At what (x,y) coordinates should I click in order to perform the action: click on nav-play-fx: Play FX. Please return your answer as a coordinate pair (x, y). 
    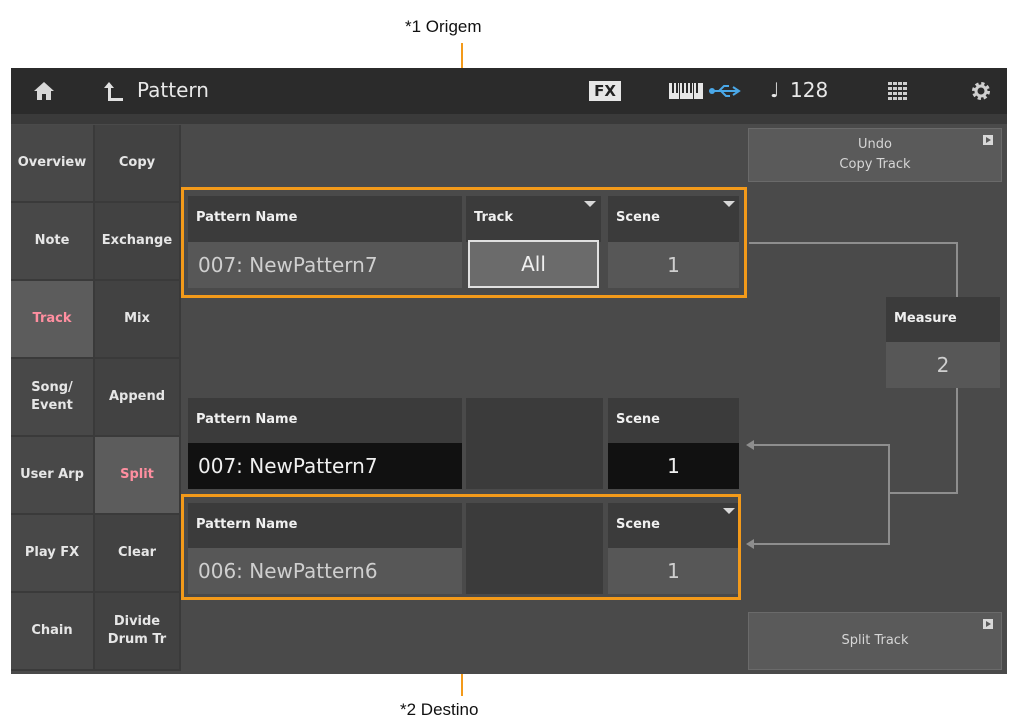
    Looking at the image, I should click on (53, 554).